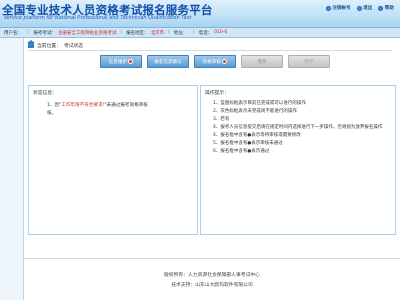 This screenshot has width=400, height=300. I want to click on top-links: 注销帐号 退出 帮助, so click(359, 8).